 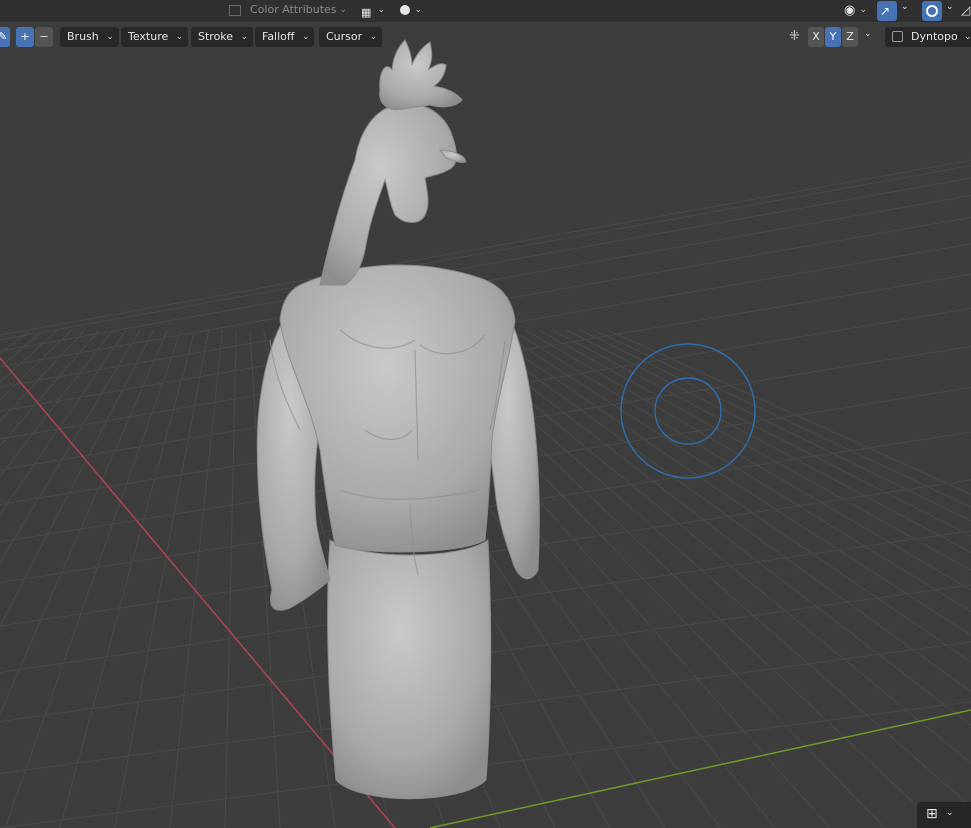 I want to click on texture-menu: Texture ⌄, so click(x=155, y=37).